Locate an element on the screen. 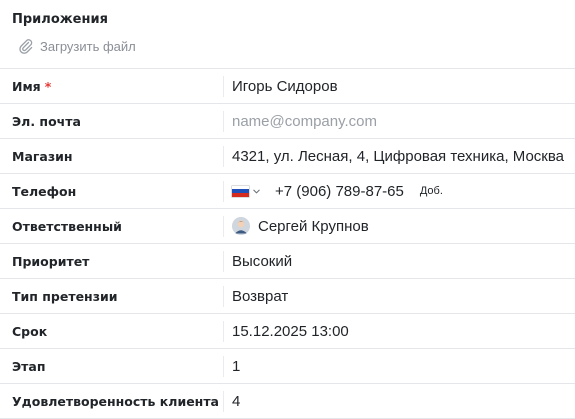 Image resolution: width=575 pixels, height=419 pixels. field-row-claim-type: Тип претензии Возврат is located at coordinates (287, 296).